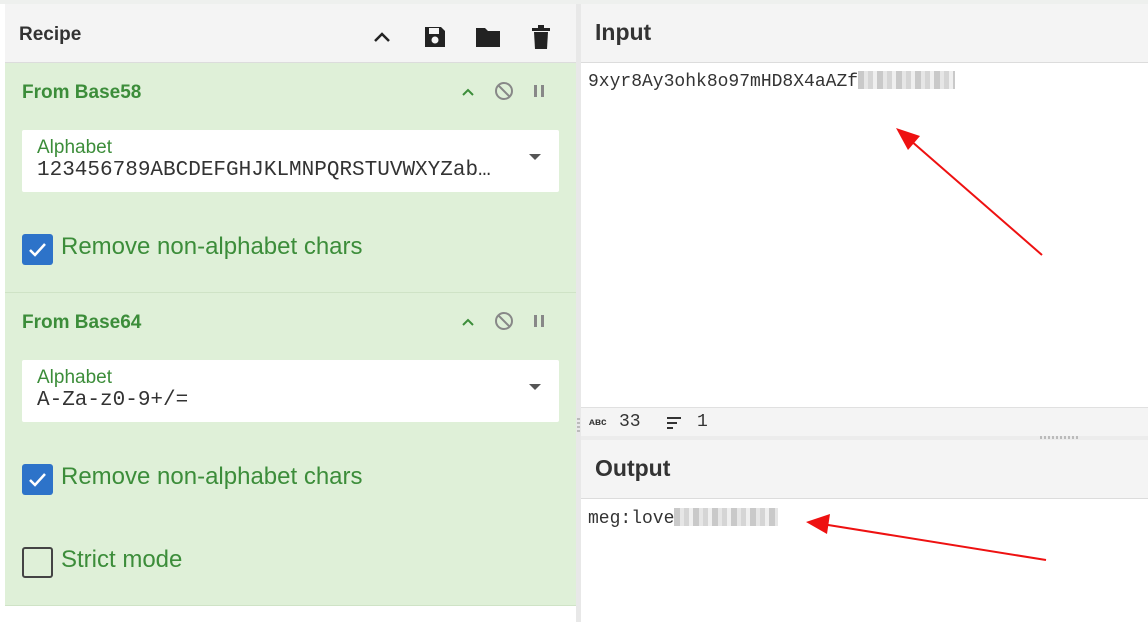 The height and width of the screenshot is (622, 1148). What do you see at coordinates (934, 542) in the screenshot?
I see `arrow-to-output` at bounding box center [934, 542].